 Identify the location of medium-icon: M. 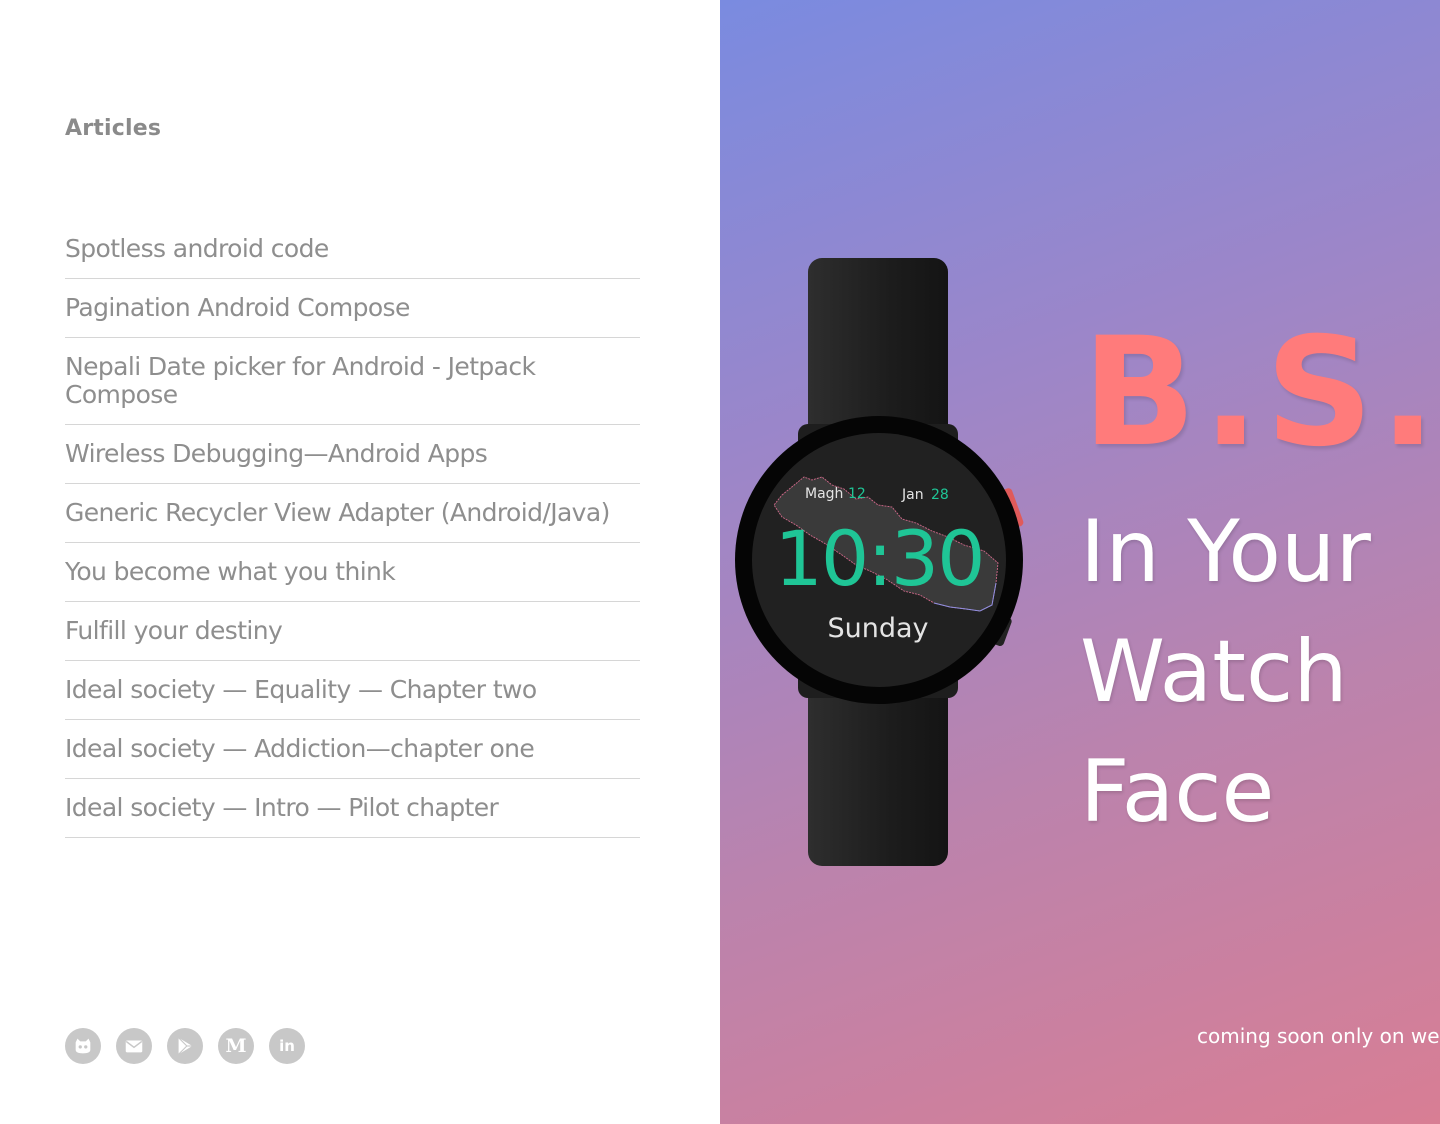
(236, 1045).